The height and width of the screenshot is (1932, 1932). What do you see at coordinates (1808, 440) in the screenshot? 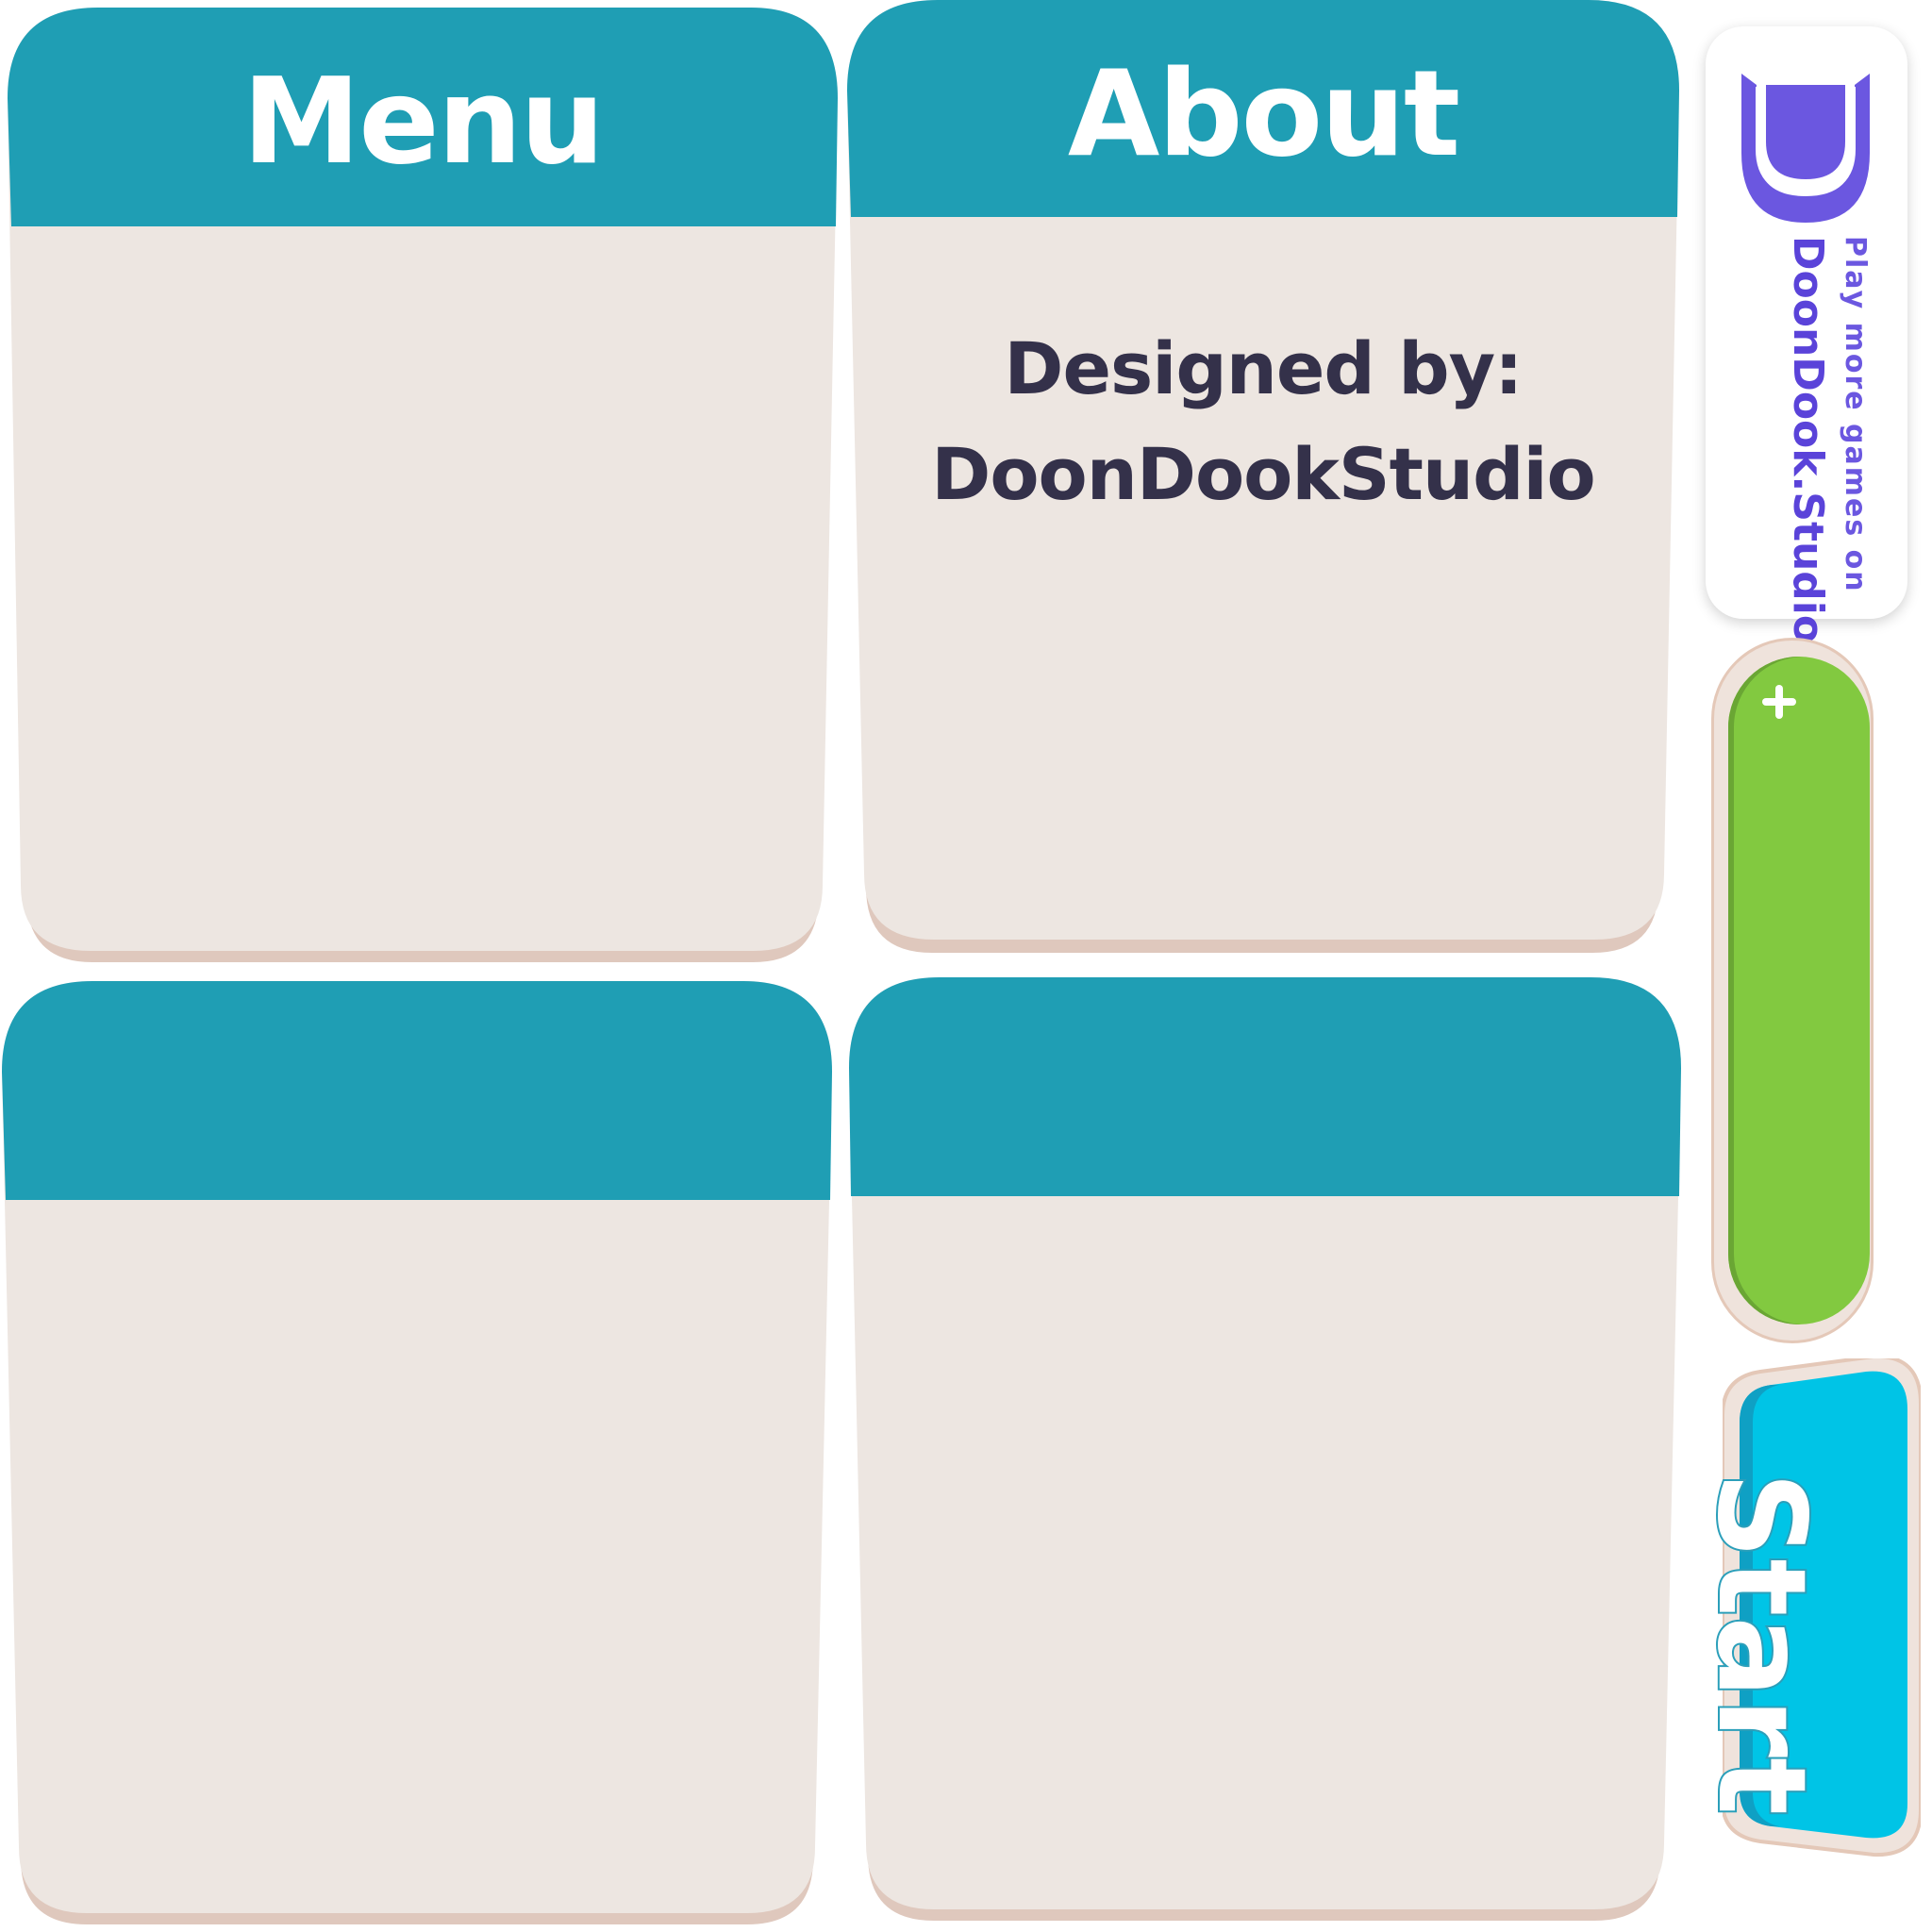
I see `promo-line2: DoonDook.Studio` at bounding box center [1808, 440].